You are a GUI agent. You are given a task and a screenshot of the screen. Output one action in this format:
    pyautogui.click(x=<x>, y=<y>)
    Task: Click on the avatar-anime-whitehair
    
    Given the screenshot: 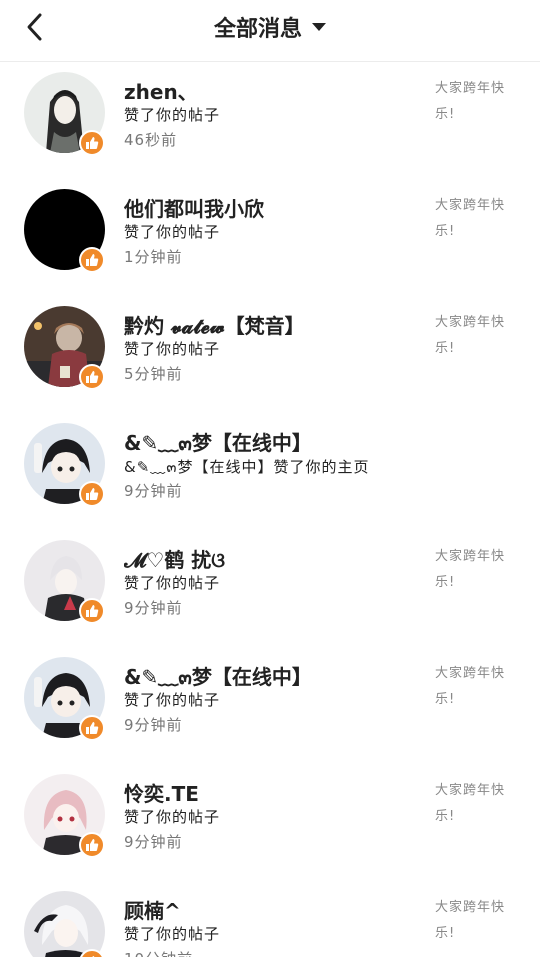 What is the action you would take?
    pyautogui.click(x=64, y=924)
    